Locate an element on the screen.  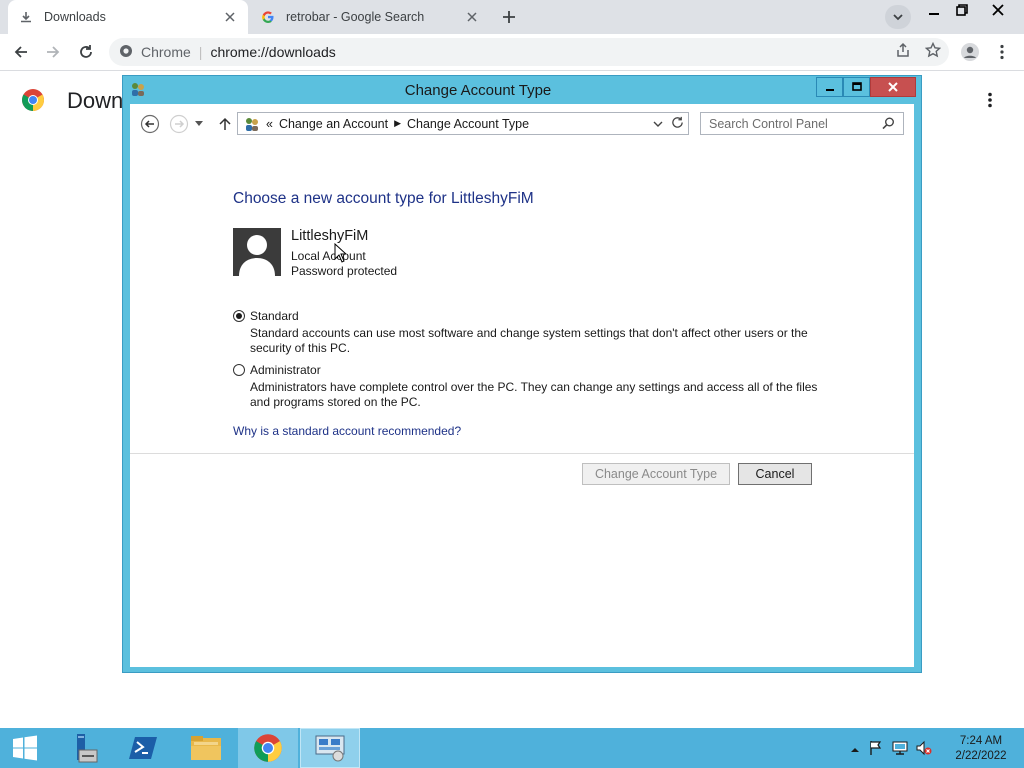
user-silhouette-icon is located at coordinates (257, 255).